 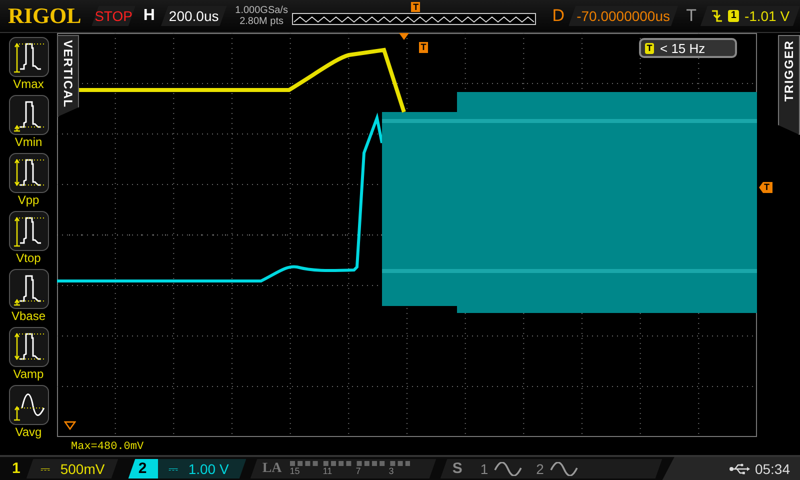 I want to click on offset-marker-icon, so click(x=70, y=425).